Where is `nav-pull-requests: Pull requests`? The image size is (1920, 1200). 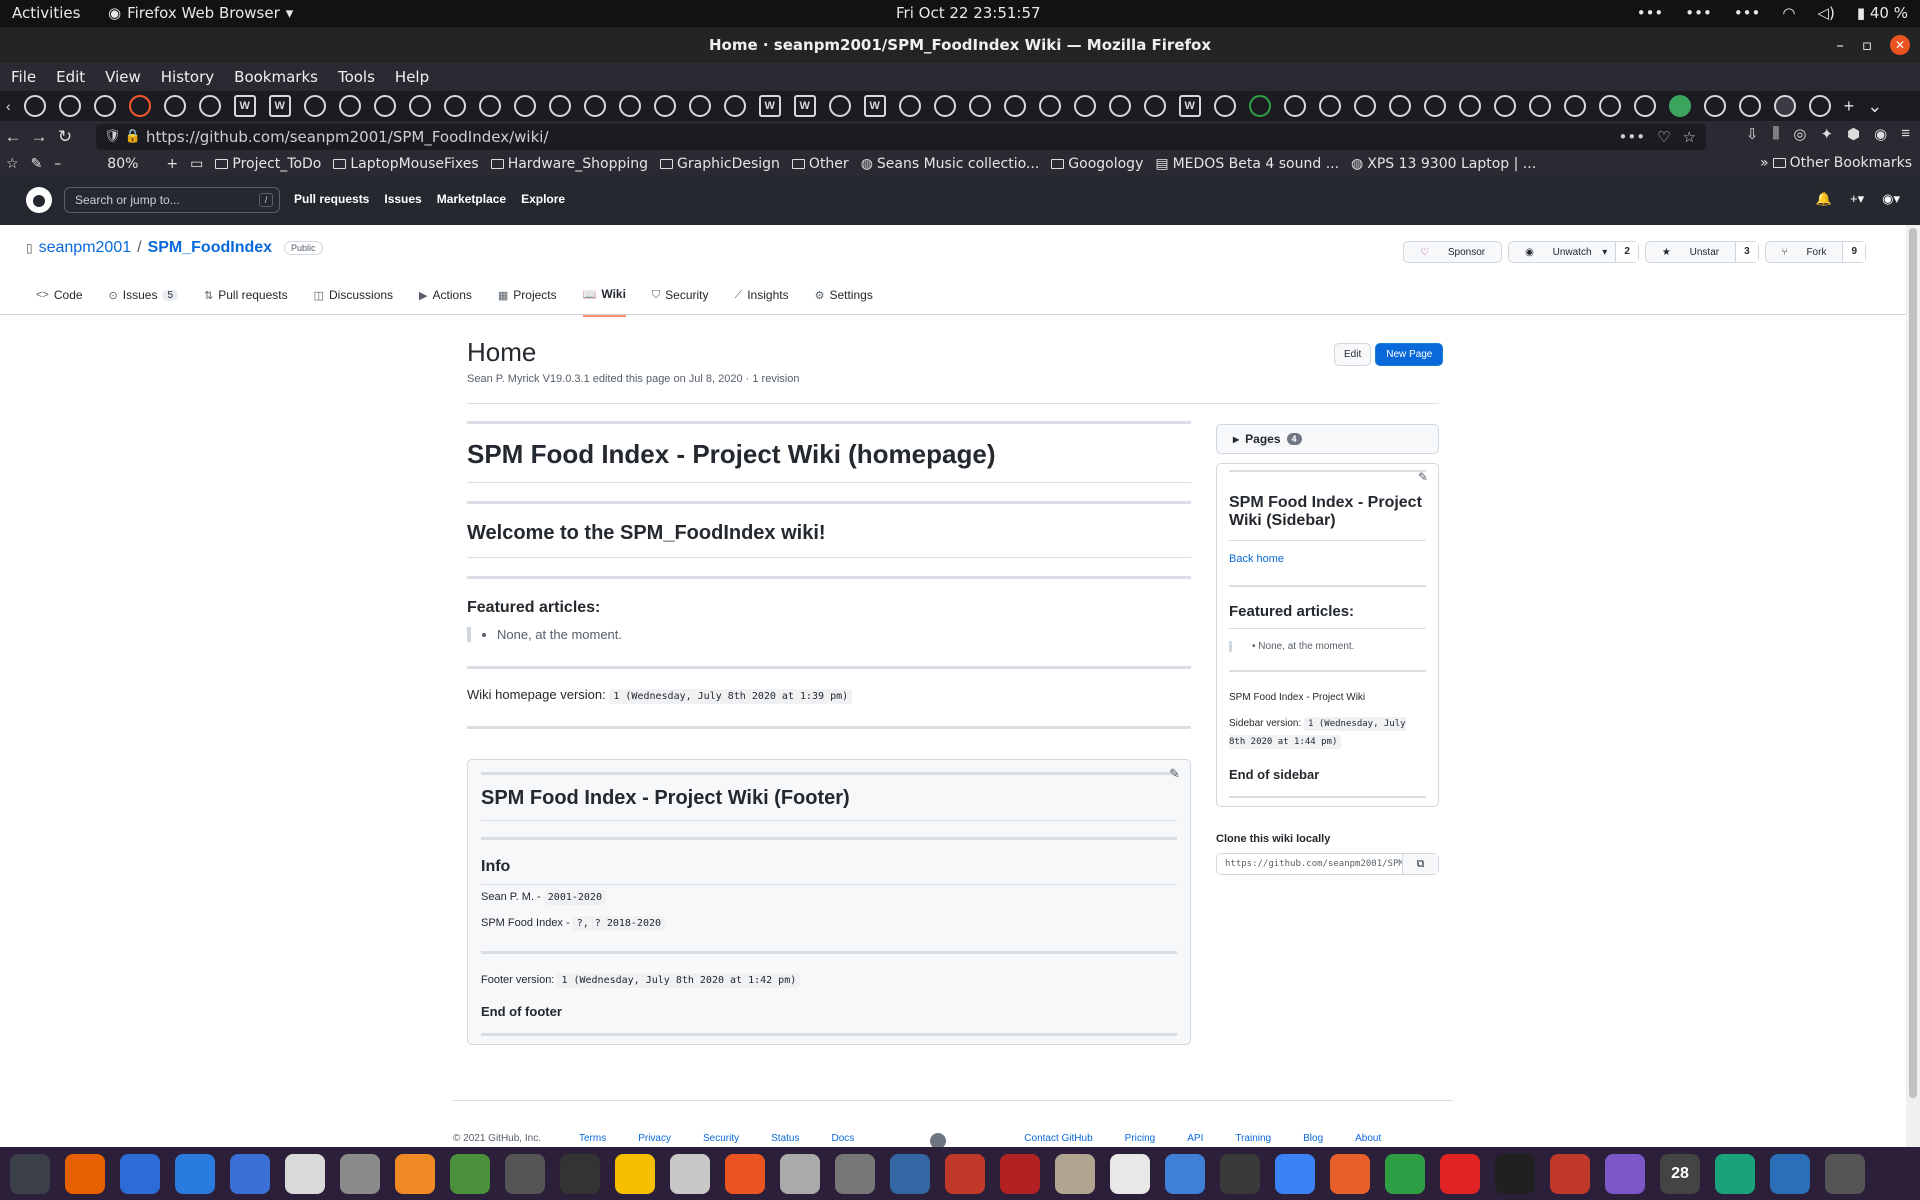
nav-pull-requests: Pull requests is located at coordinates (331, 199).